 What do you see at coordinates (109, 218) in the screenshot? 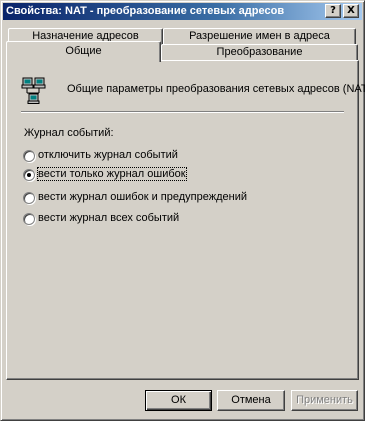
I see `radio-label: вести журнал всех событий` at bounding box center [109, 218].